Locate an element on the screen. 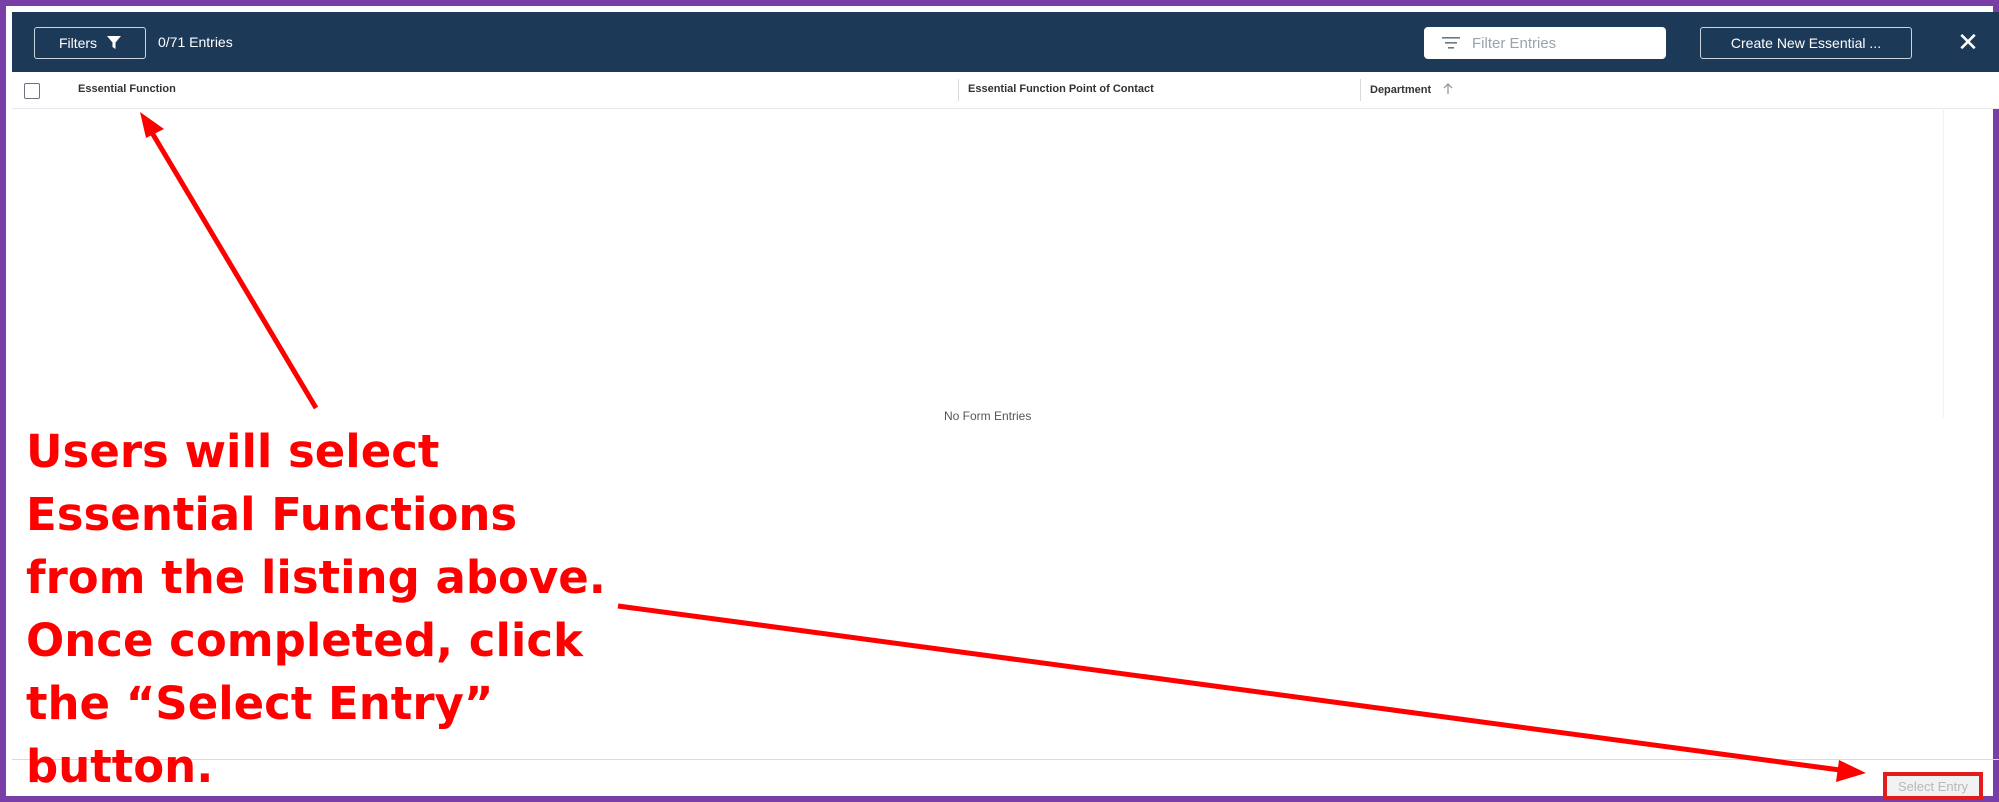 Image resolution: width=1999 pixels, height=802 pixels. empty-state-message: No Form Entries is located at coordinates (988, 416).